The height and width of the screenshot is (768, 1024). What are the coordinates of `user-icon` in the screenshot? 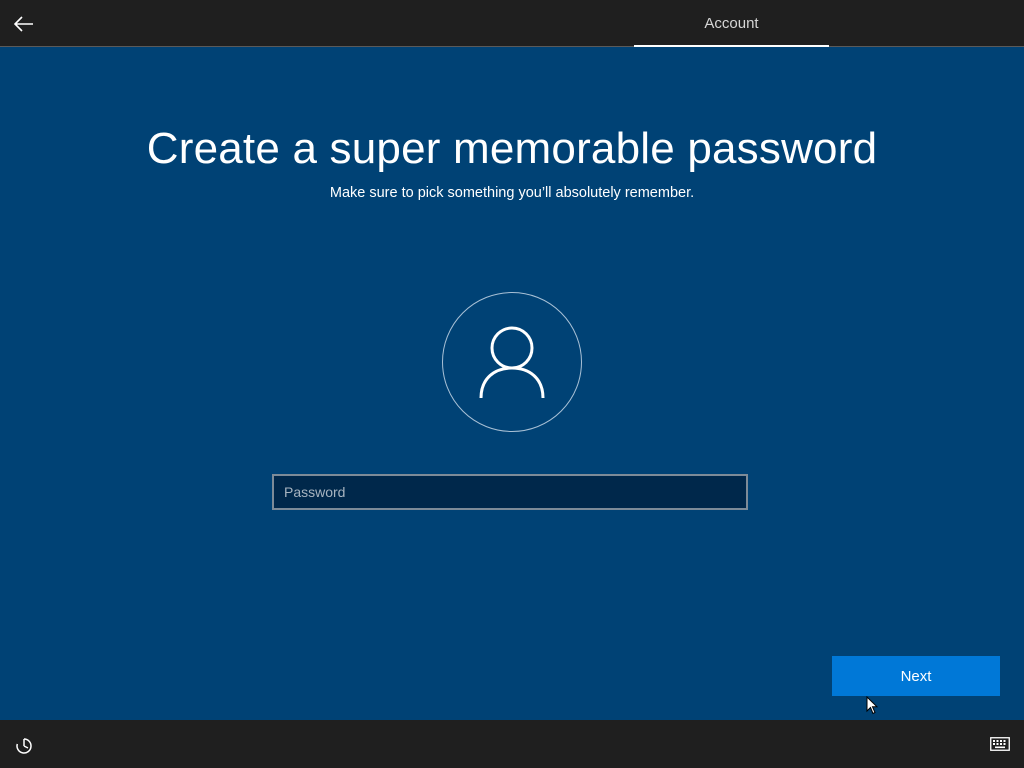 It's located at (512, 362).